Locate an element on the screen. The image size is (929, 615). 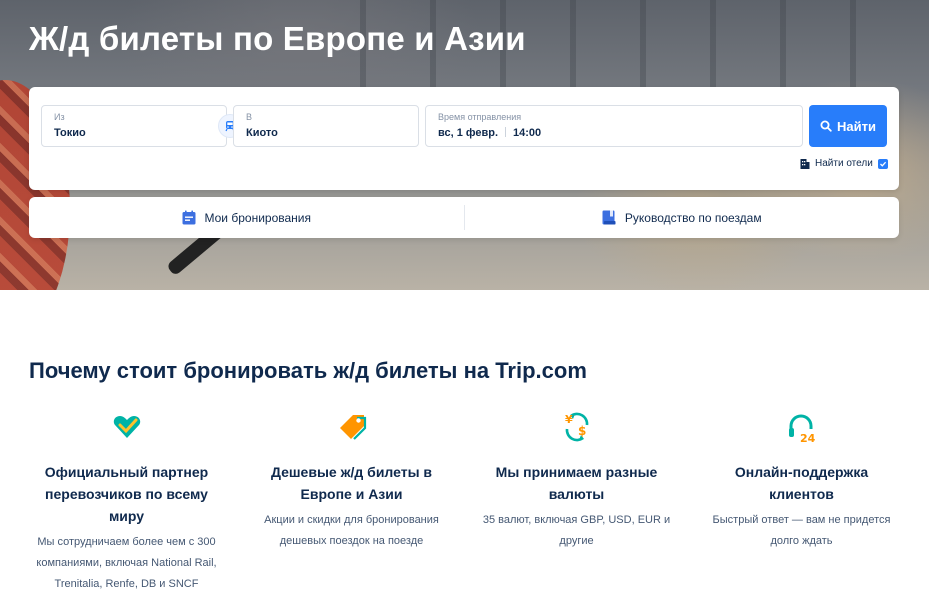
departure-label: Время отправления is located at coordinates (480, 117).